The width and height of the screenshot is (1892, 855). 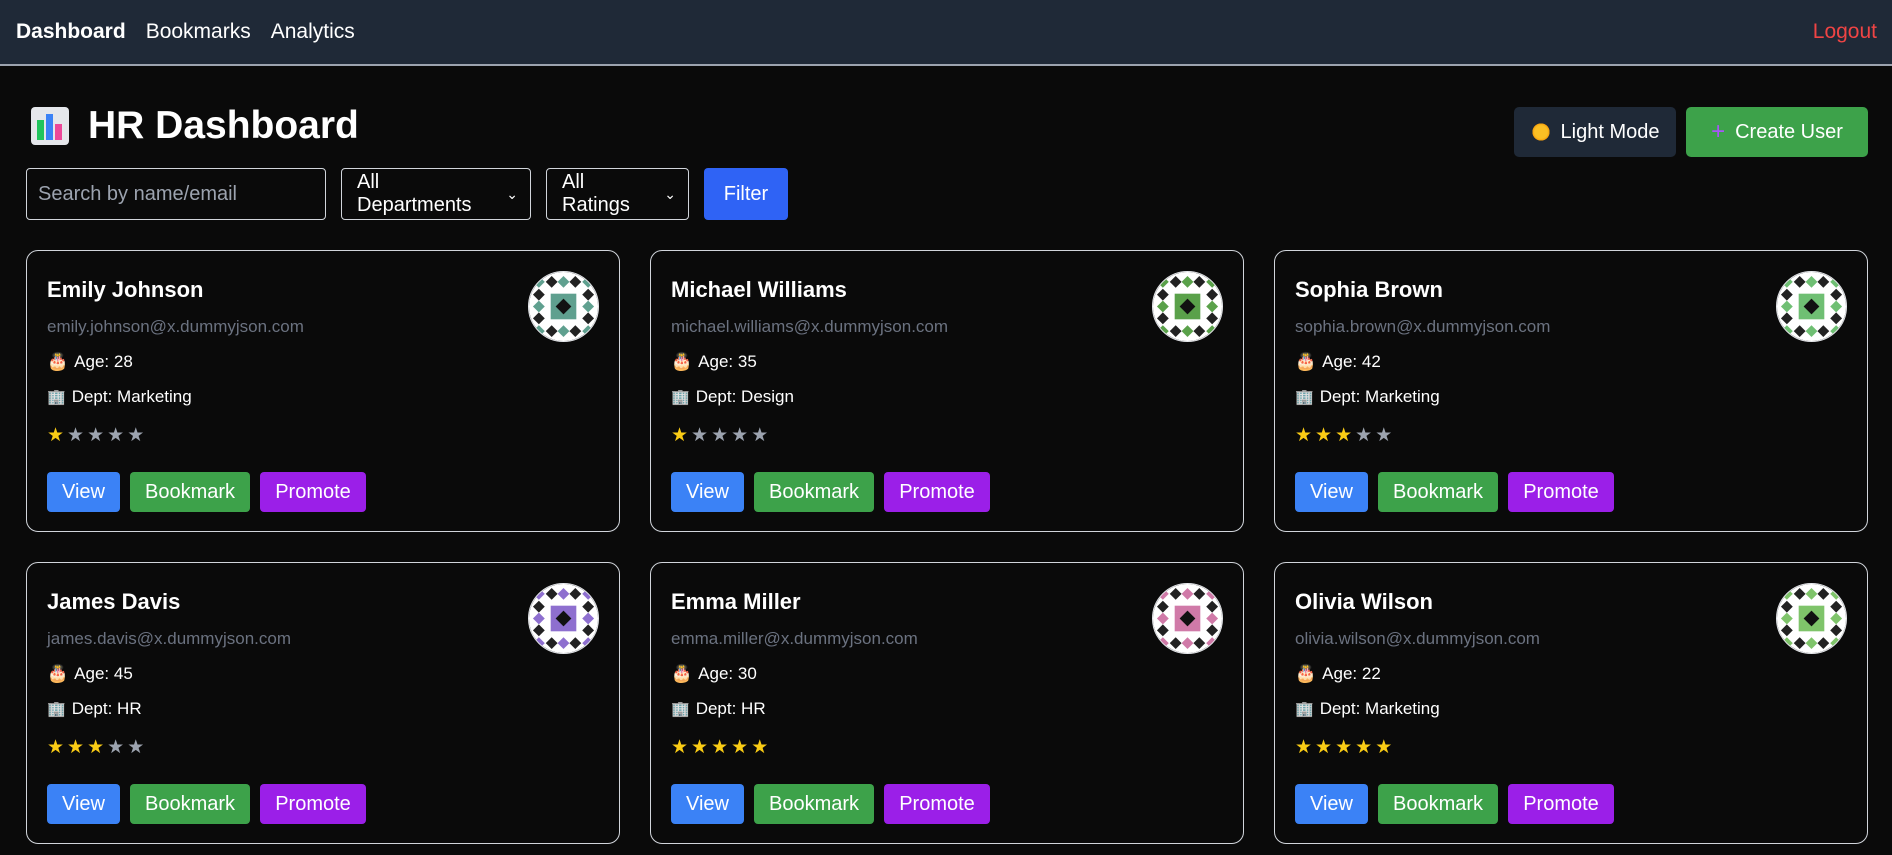 What do you see at coordinates (759, 289) in the screenshot?
I see `user-name: Michael Williams` at bounding box center [759, 289].